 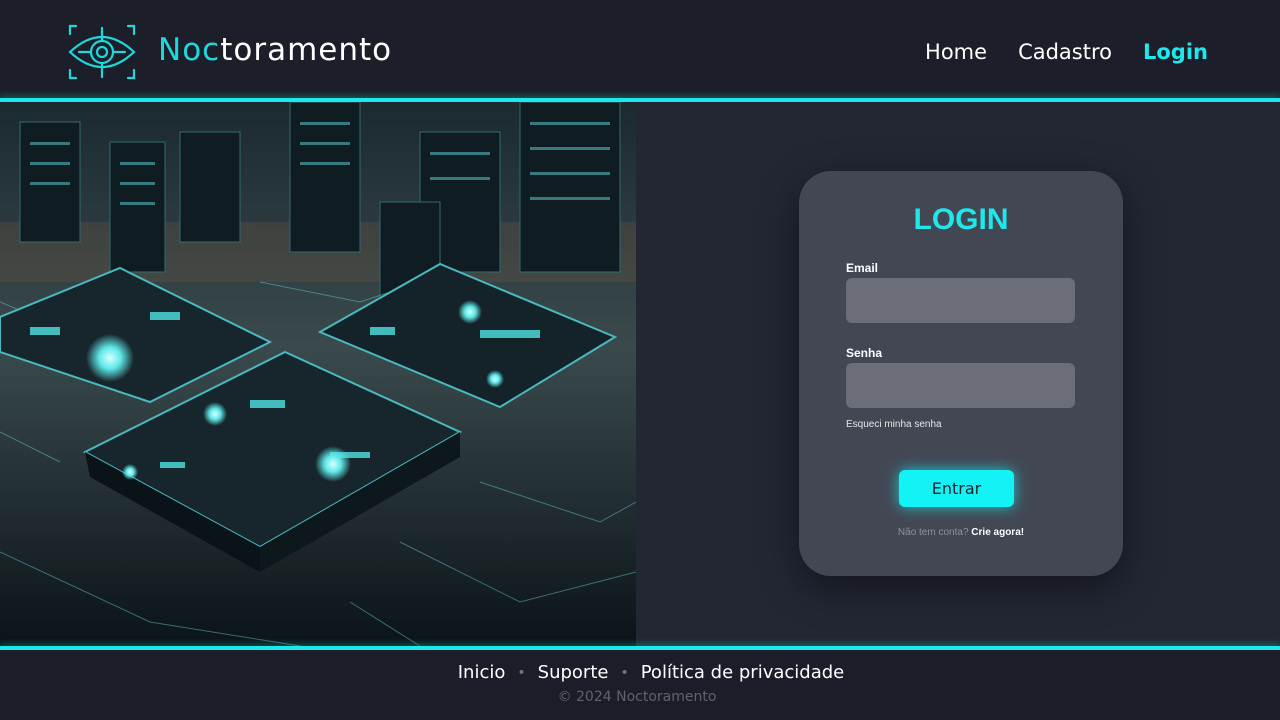 I want to click on signup-link: Crie agora!, so click(x=997, y=532).